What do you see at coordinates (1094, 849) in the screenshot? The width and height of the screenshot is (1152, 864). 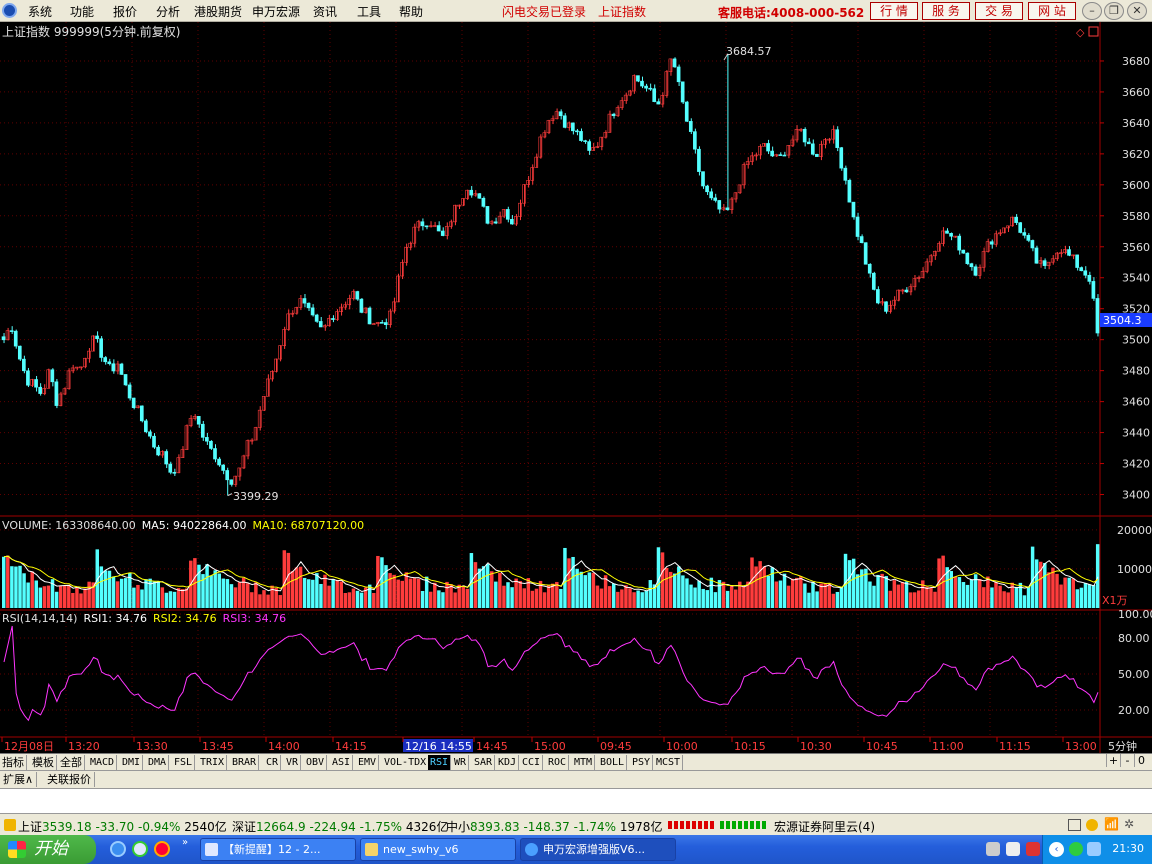 I see `network-icon` at bounding box center [1094, 849].